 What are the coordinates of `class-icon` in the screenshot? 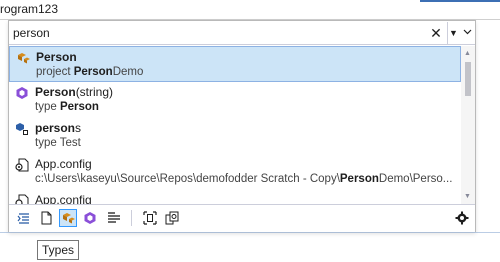 It's located at (23, 58).